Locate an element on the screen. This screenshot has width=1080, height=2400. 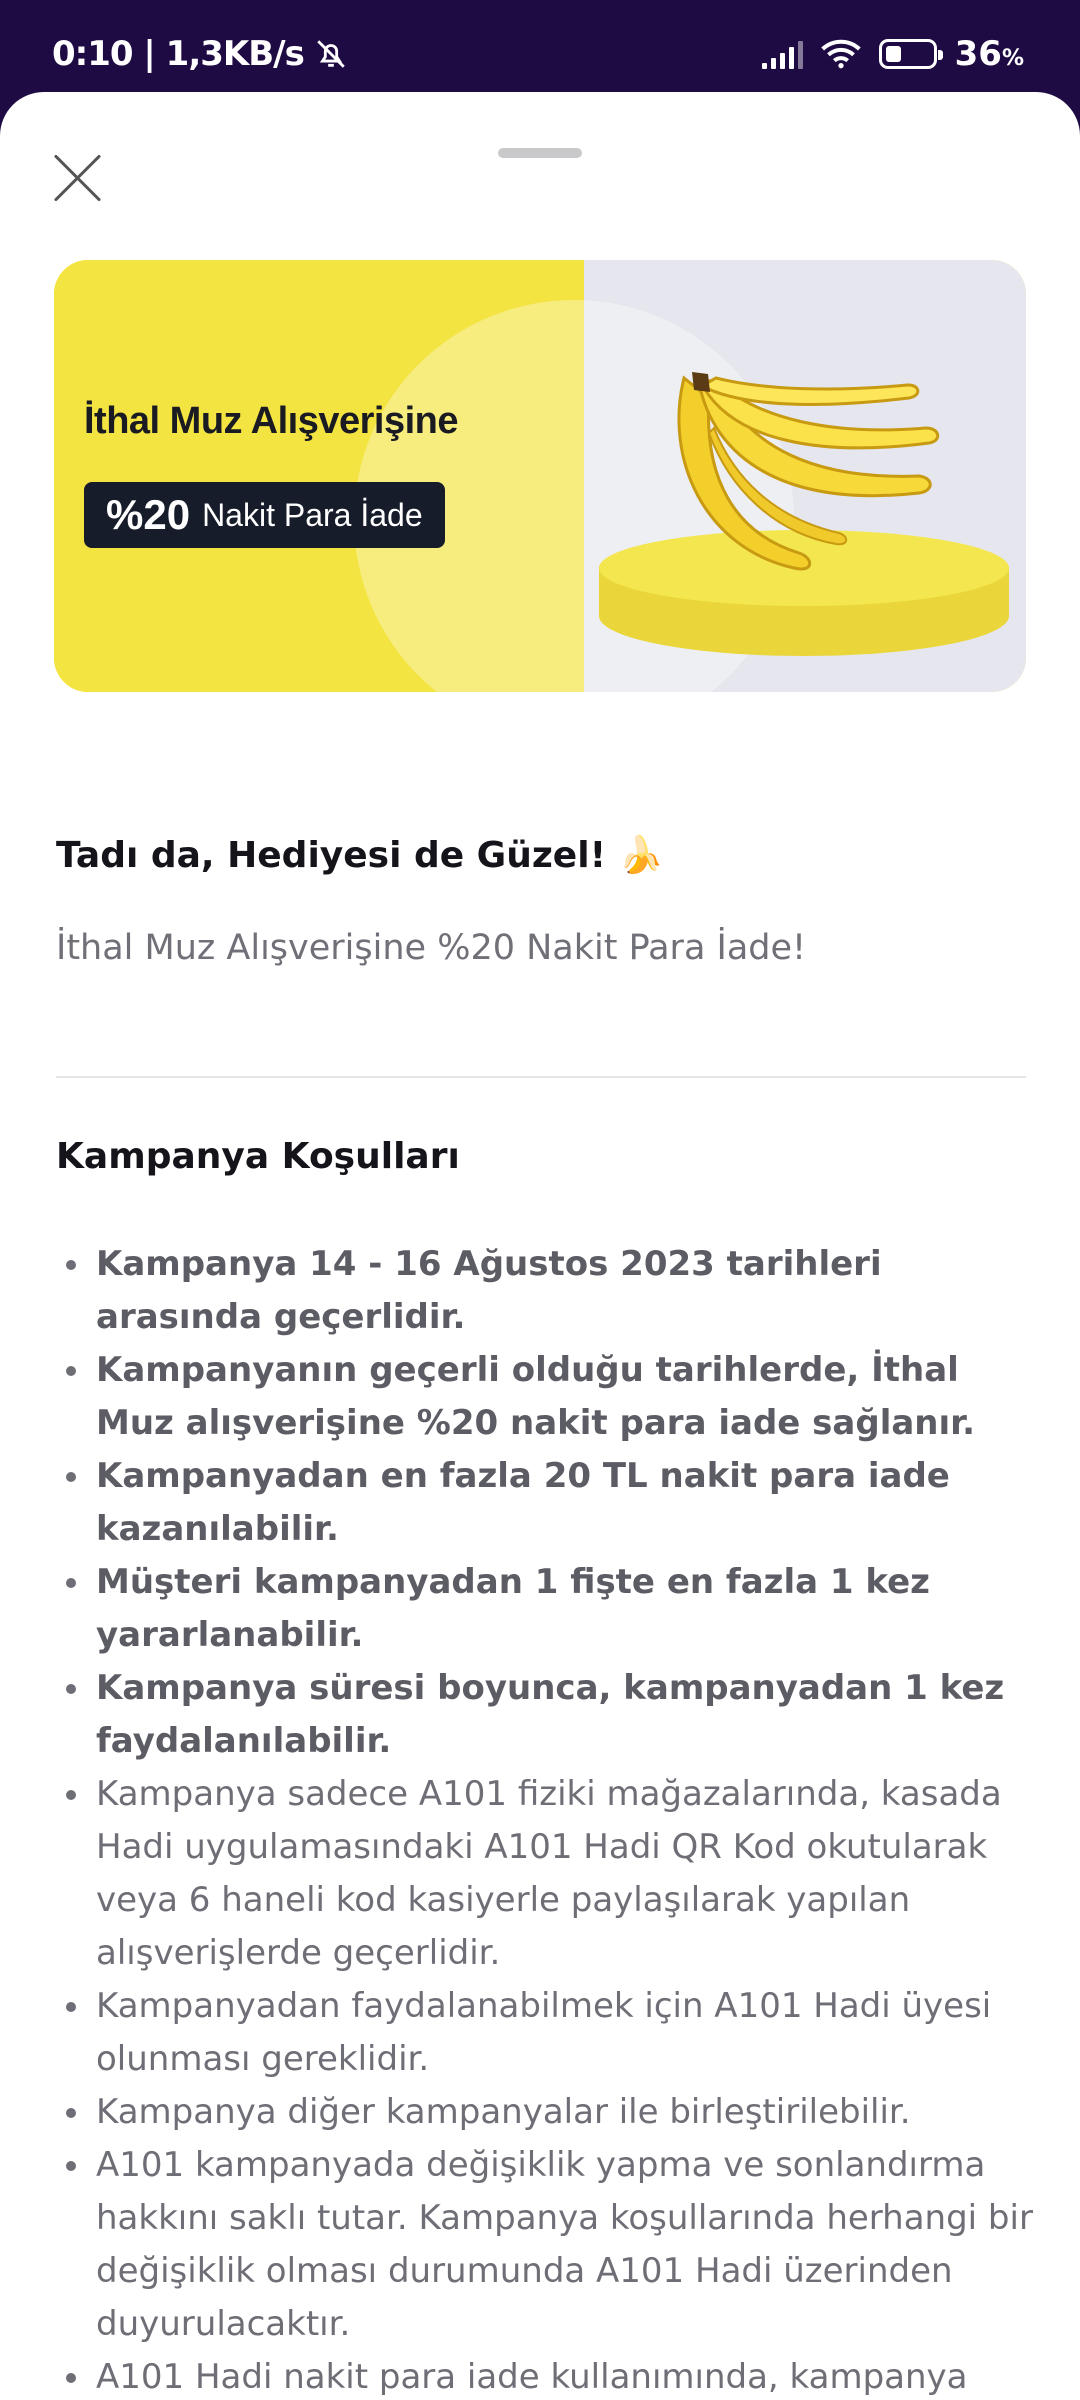
status-right: 36% is located at coordinates (892, 54).